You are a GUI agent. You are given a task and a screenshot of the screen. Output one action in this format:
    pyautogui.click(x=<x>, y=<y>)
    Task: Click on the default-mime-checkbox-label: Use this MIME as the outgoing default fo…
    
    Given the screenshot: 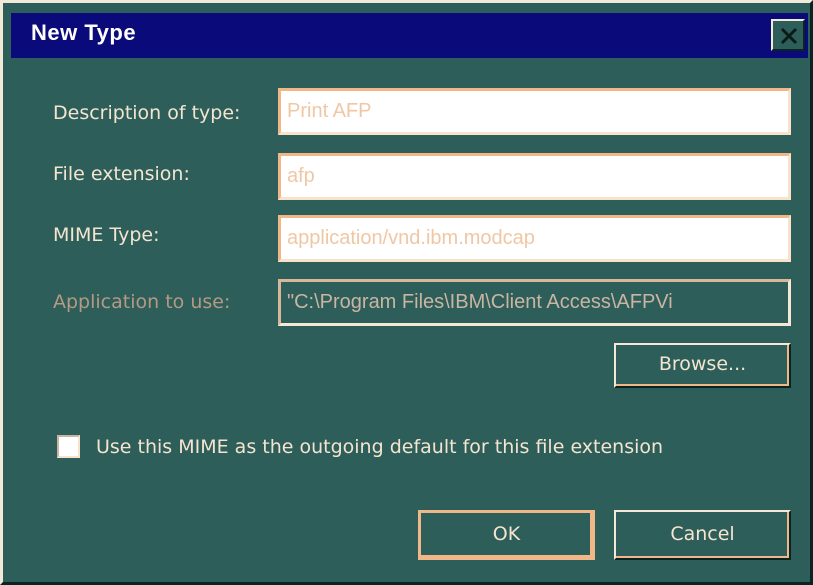 What is the action you would take?
    pyautogui.click(x=379, y=447)
    